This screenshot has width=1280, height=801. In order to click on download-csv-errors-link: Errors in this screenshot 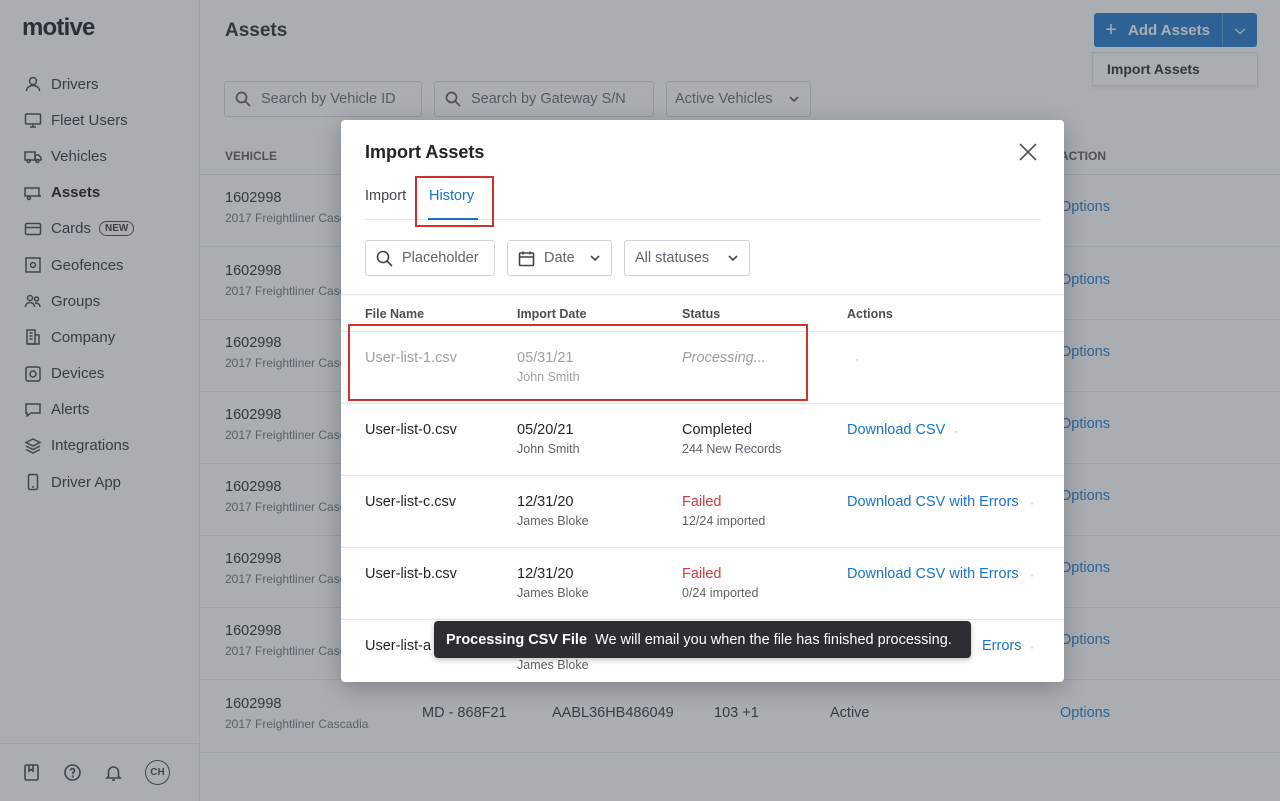, I will do `click(1001, 646)`.